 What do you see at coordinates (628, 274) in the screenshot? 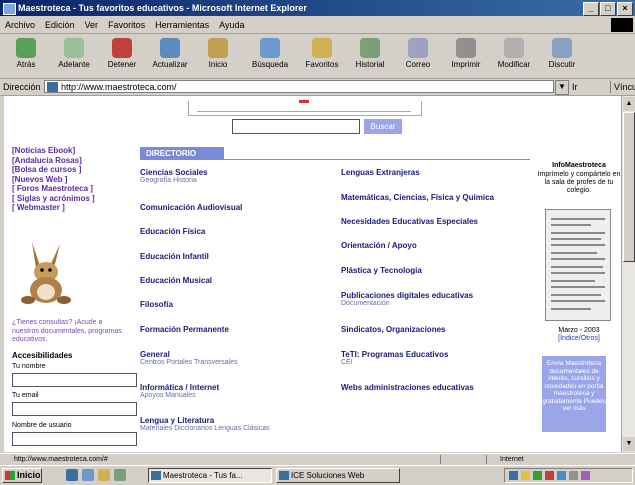
I see `vertical-scrollbar: ▲ ▼` at bounding box center [628, 274].